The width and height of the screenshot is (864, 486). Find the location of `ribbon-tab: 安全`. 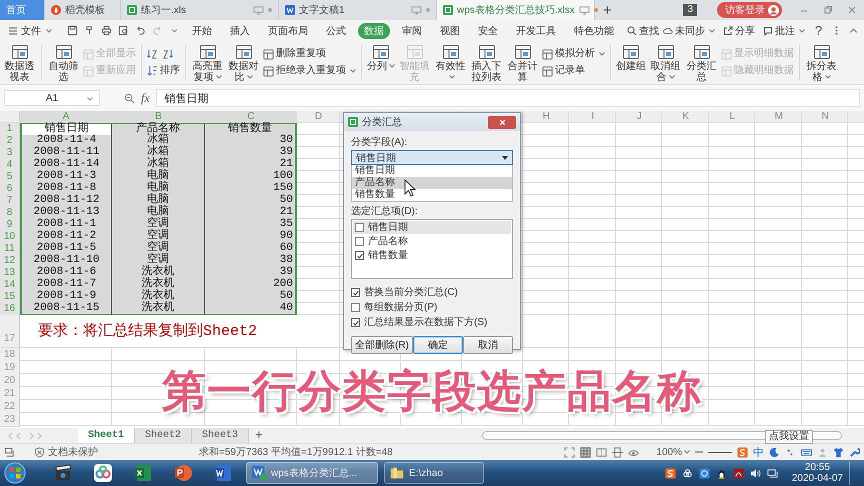

ribbon-tab: 安全 is located at coordinates (488, 30).